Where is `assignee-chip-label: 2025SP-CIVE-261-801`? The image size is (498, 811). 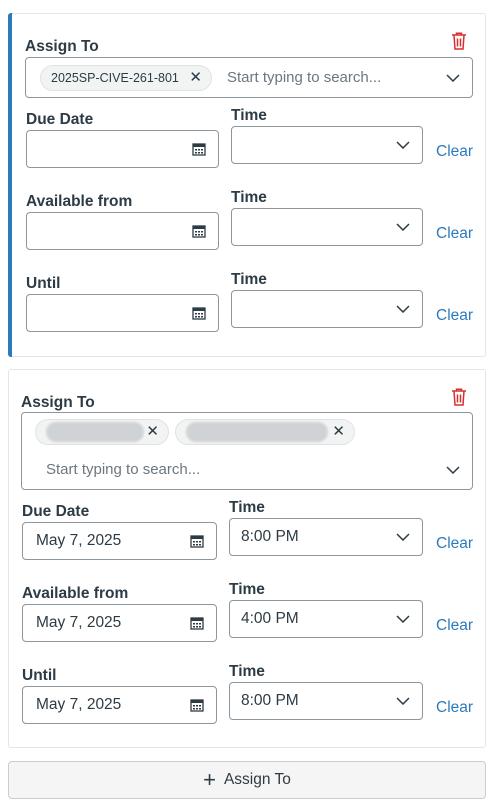
assignee-chip-label: 2025SP-CIVE-261-801 is located at coordinates (115, 78).